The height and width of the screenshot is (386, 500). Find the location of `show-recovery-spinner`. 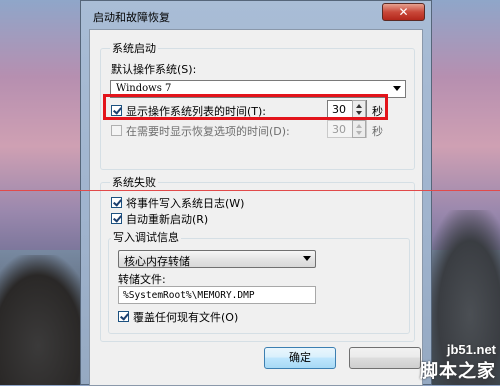

show-recovery-spinner is located at coordinates (359, 129).